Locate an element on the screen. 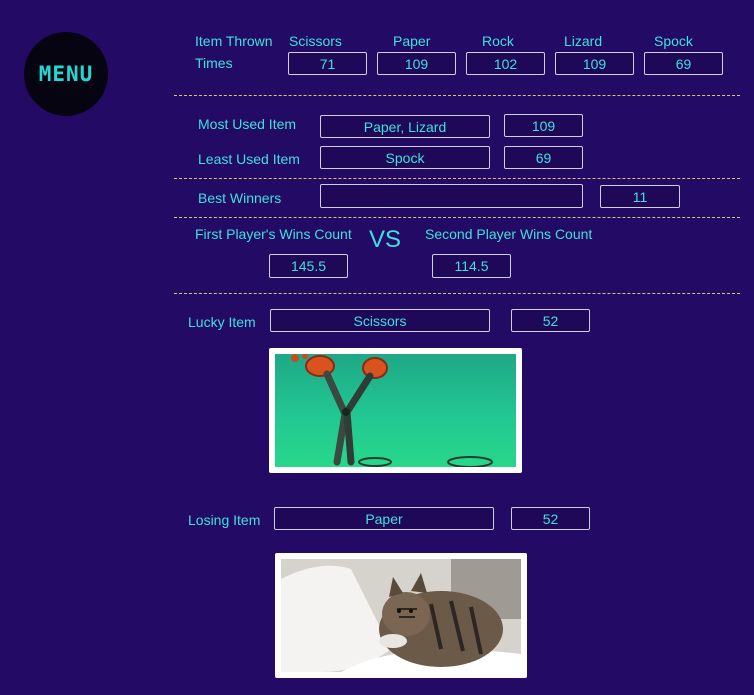  least-used-label: Least Used Item is located at coordinates (249, 159).